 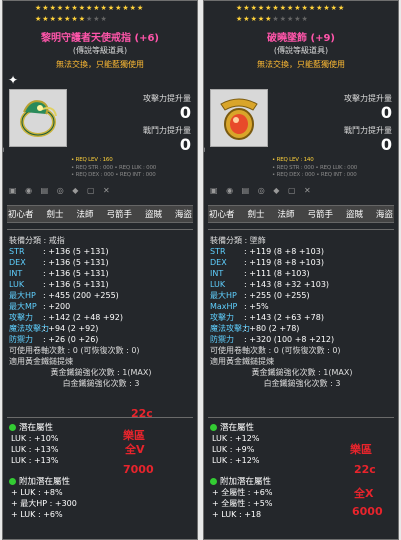 What do you see at coordinates (37, 514) in the screenshot?
I see `bonus-potential-line: + LUK : +6%` at bounding box center [37, 514].